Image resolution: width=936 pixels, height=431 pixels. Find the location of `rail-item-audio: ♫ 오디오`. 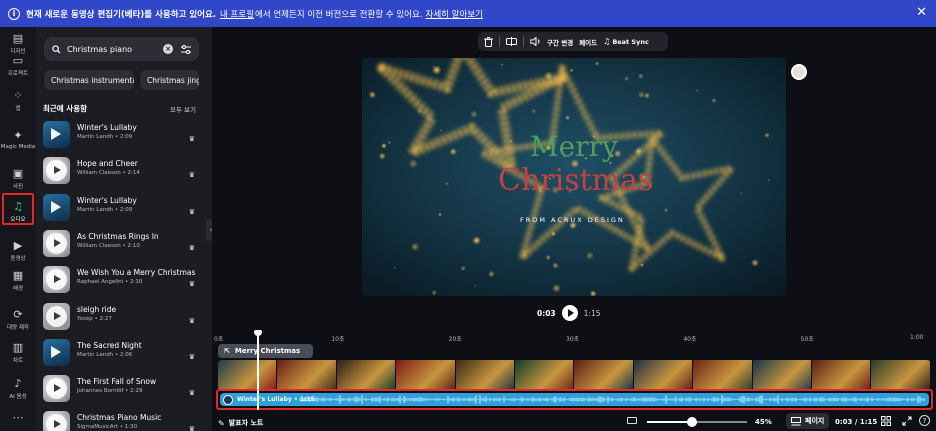

rail-item-audio: ♫ 오디오 is located at coordinates (18, 209).